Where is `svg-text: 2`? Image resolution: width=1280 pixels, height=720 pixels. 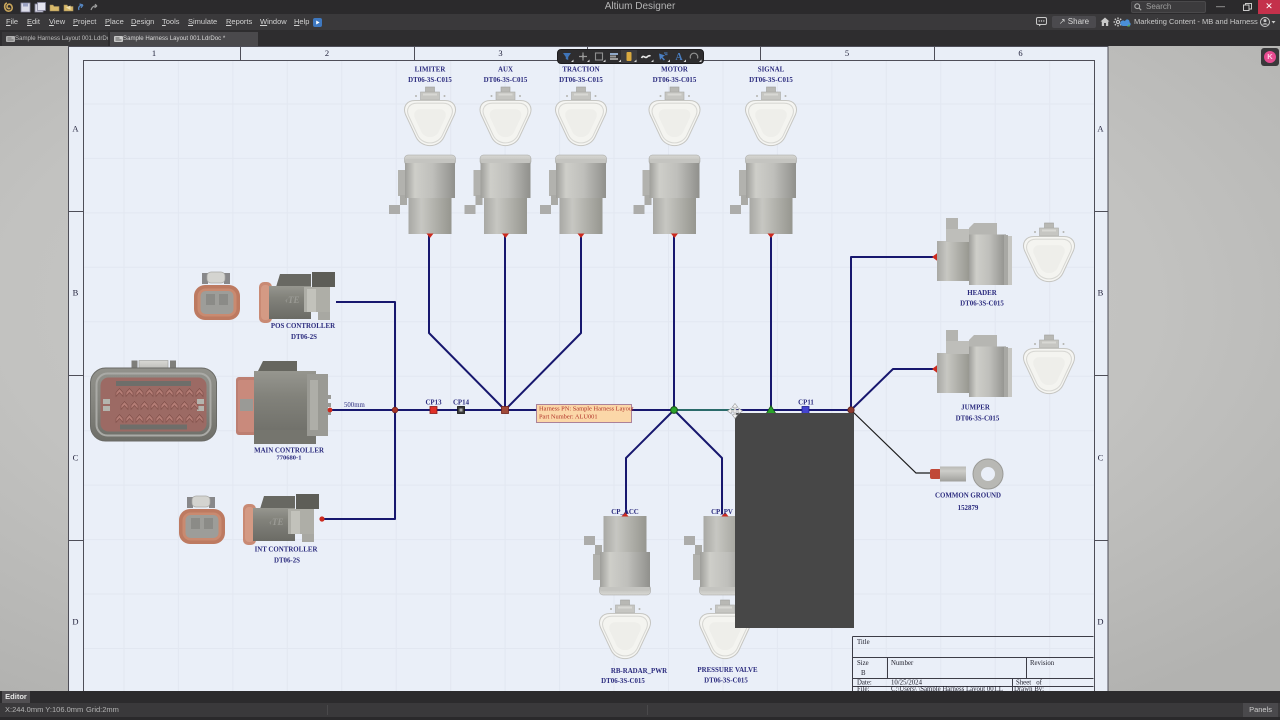 svg-text: 2 is located at coordinates (327, 53).